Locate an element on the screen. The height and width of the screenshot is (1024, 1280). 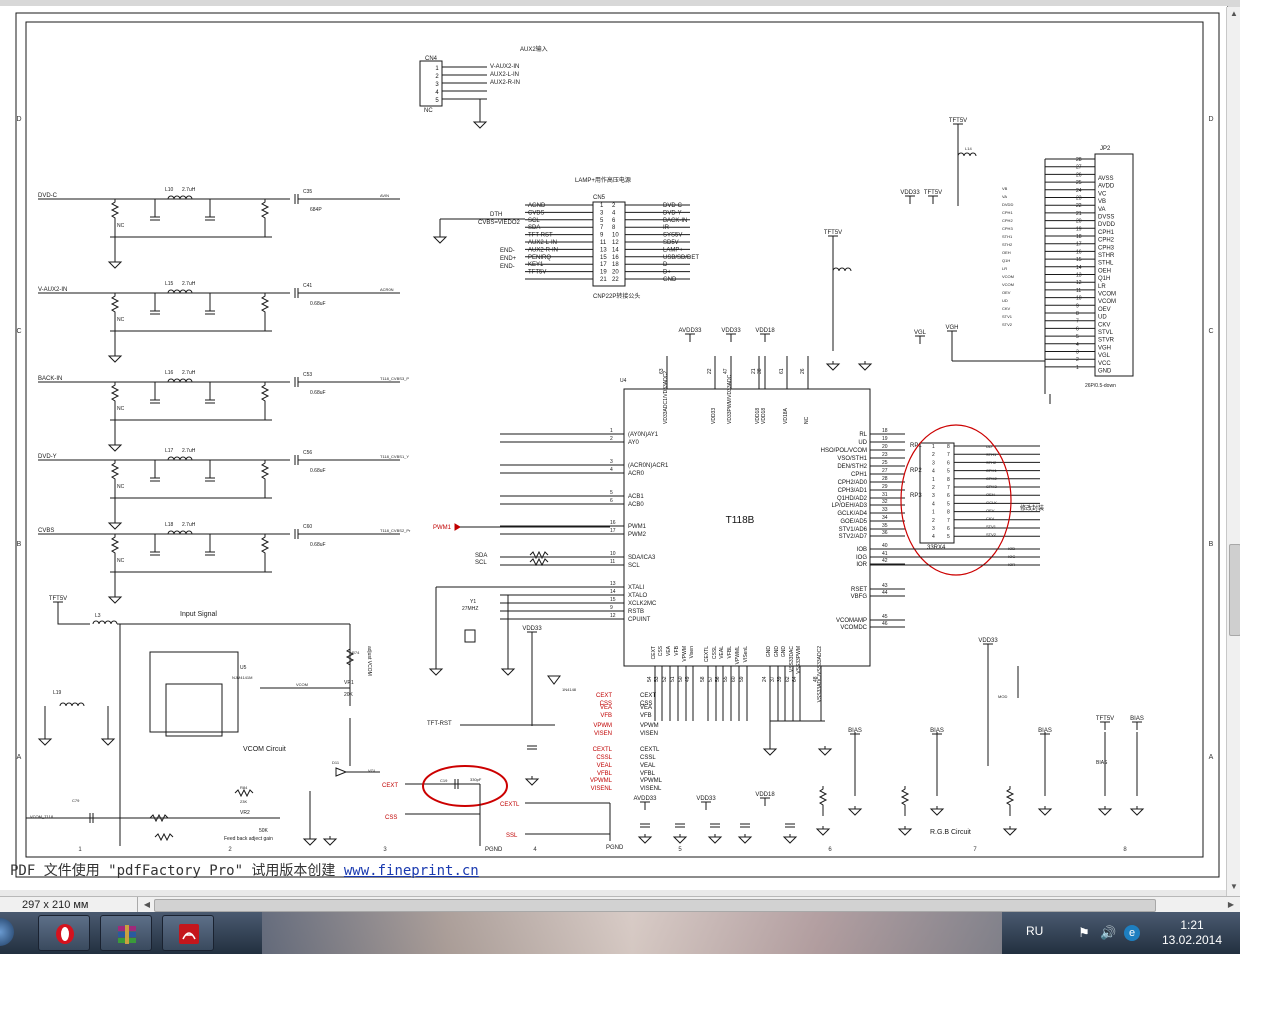
pwm1-arrow is located at coordinates (457, 527).